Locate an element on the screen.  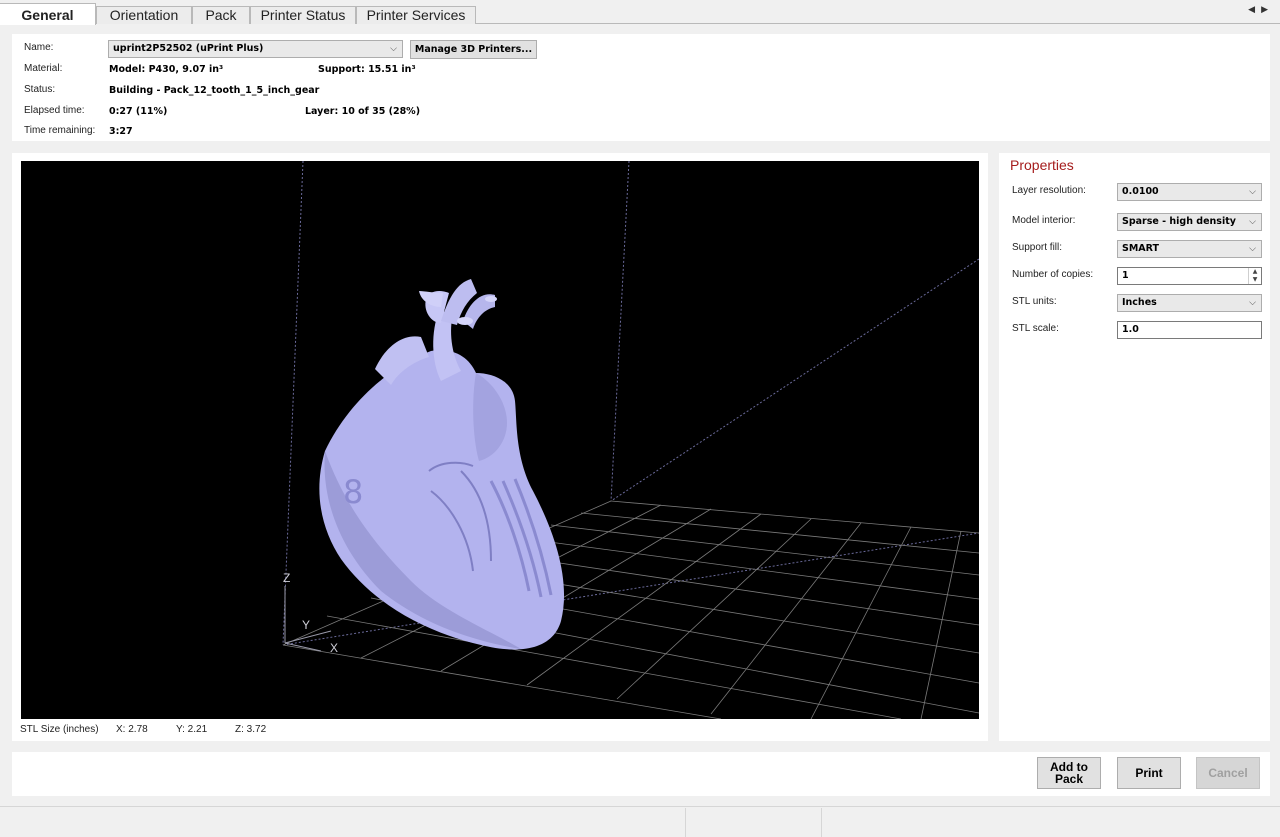
layer-progress-value: Layer: 10 of 35 (28%) is located at coordinates (363, 111).